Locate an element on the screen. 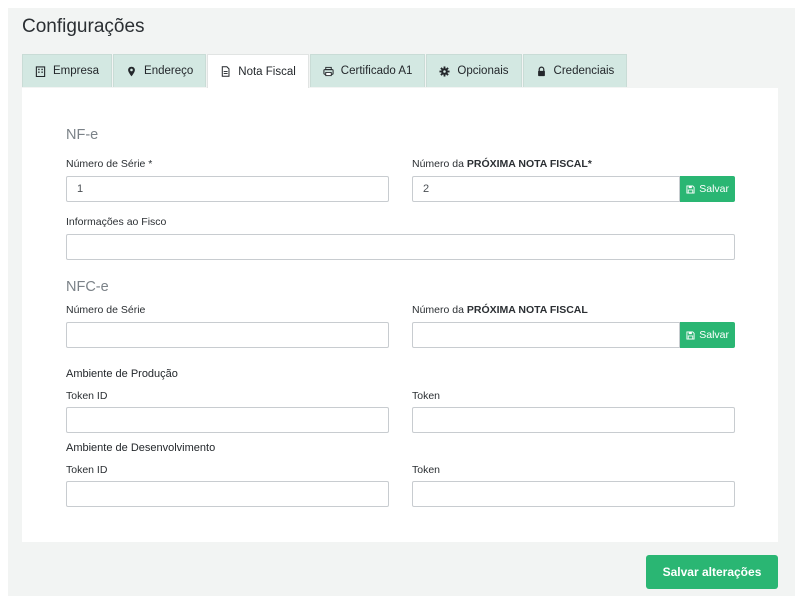 Image resolution: width=804 pixels, height=604 pixels. nfce-next-number-label: Número da PRÓXIMA NOTA FISCAL is located at coordinates (500, 310).